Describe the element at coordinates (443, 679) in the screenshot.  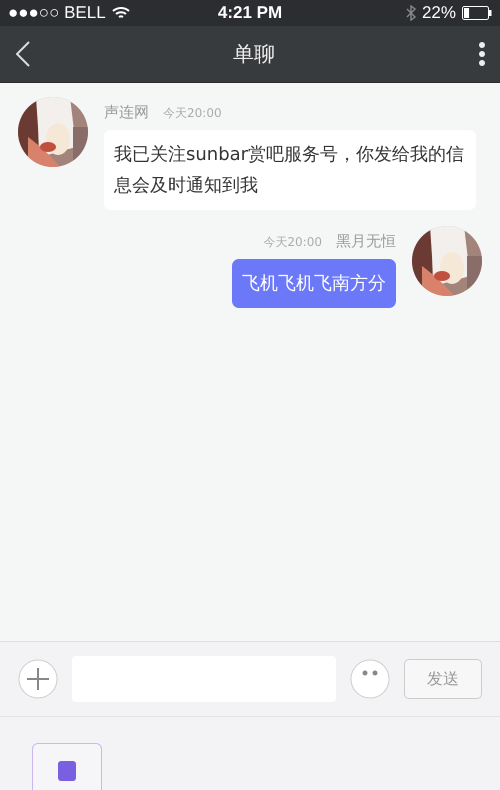
I see `send-button: 发送` at that location.